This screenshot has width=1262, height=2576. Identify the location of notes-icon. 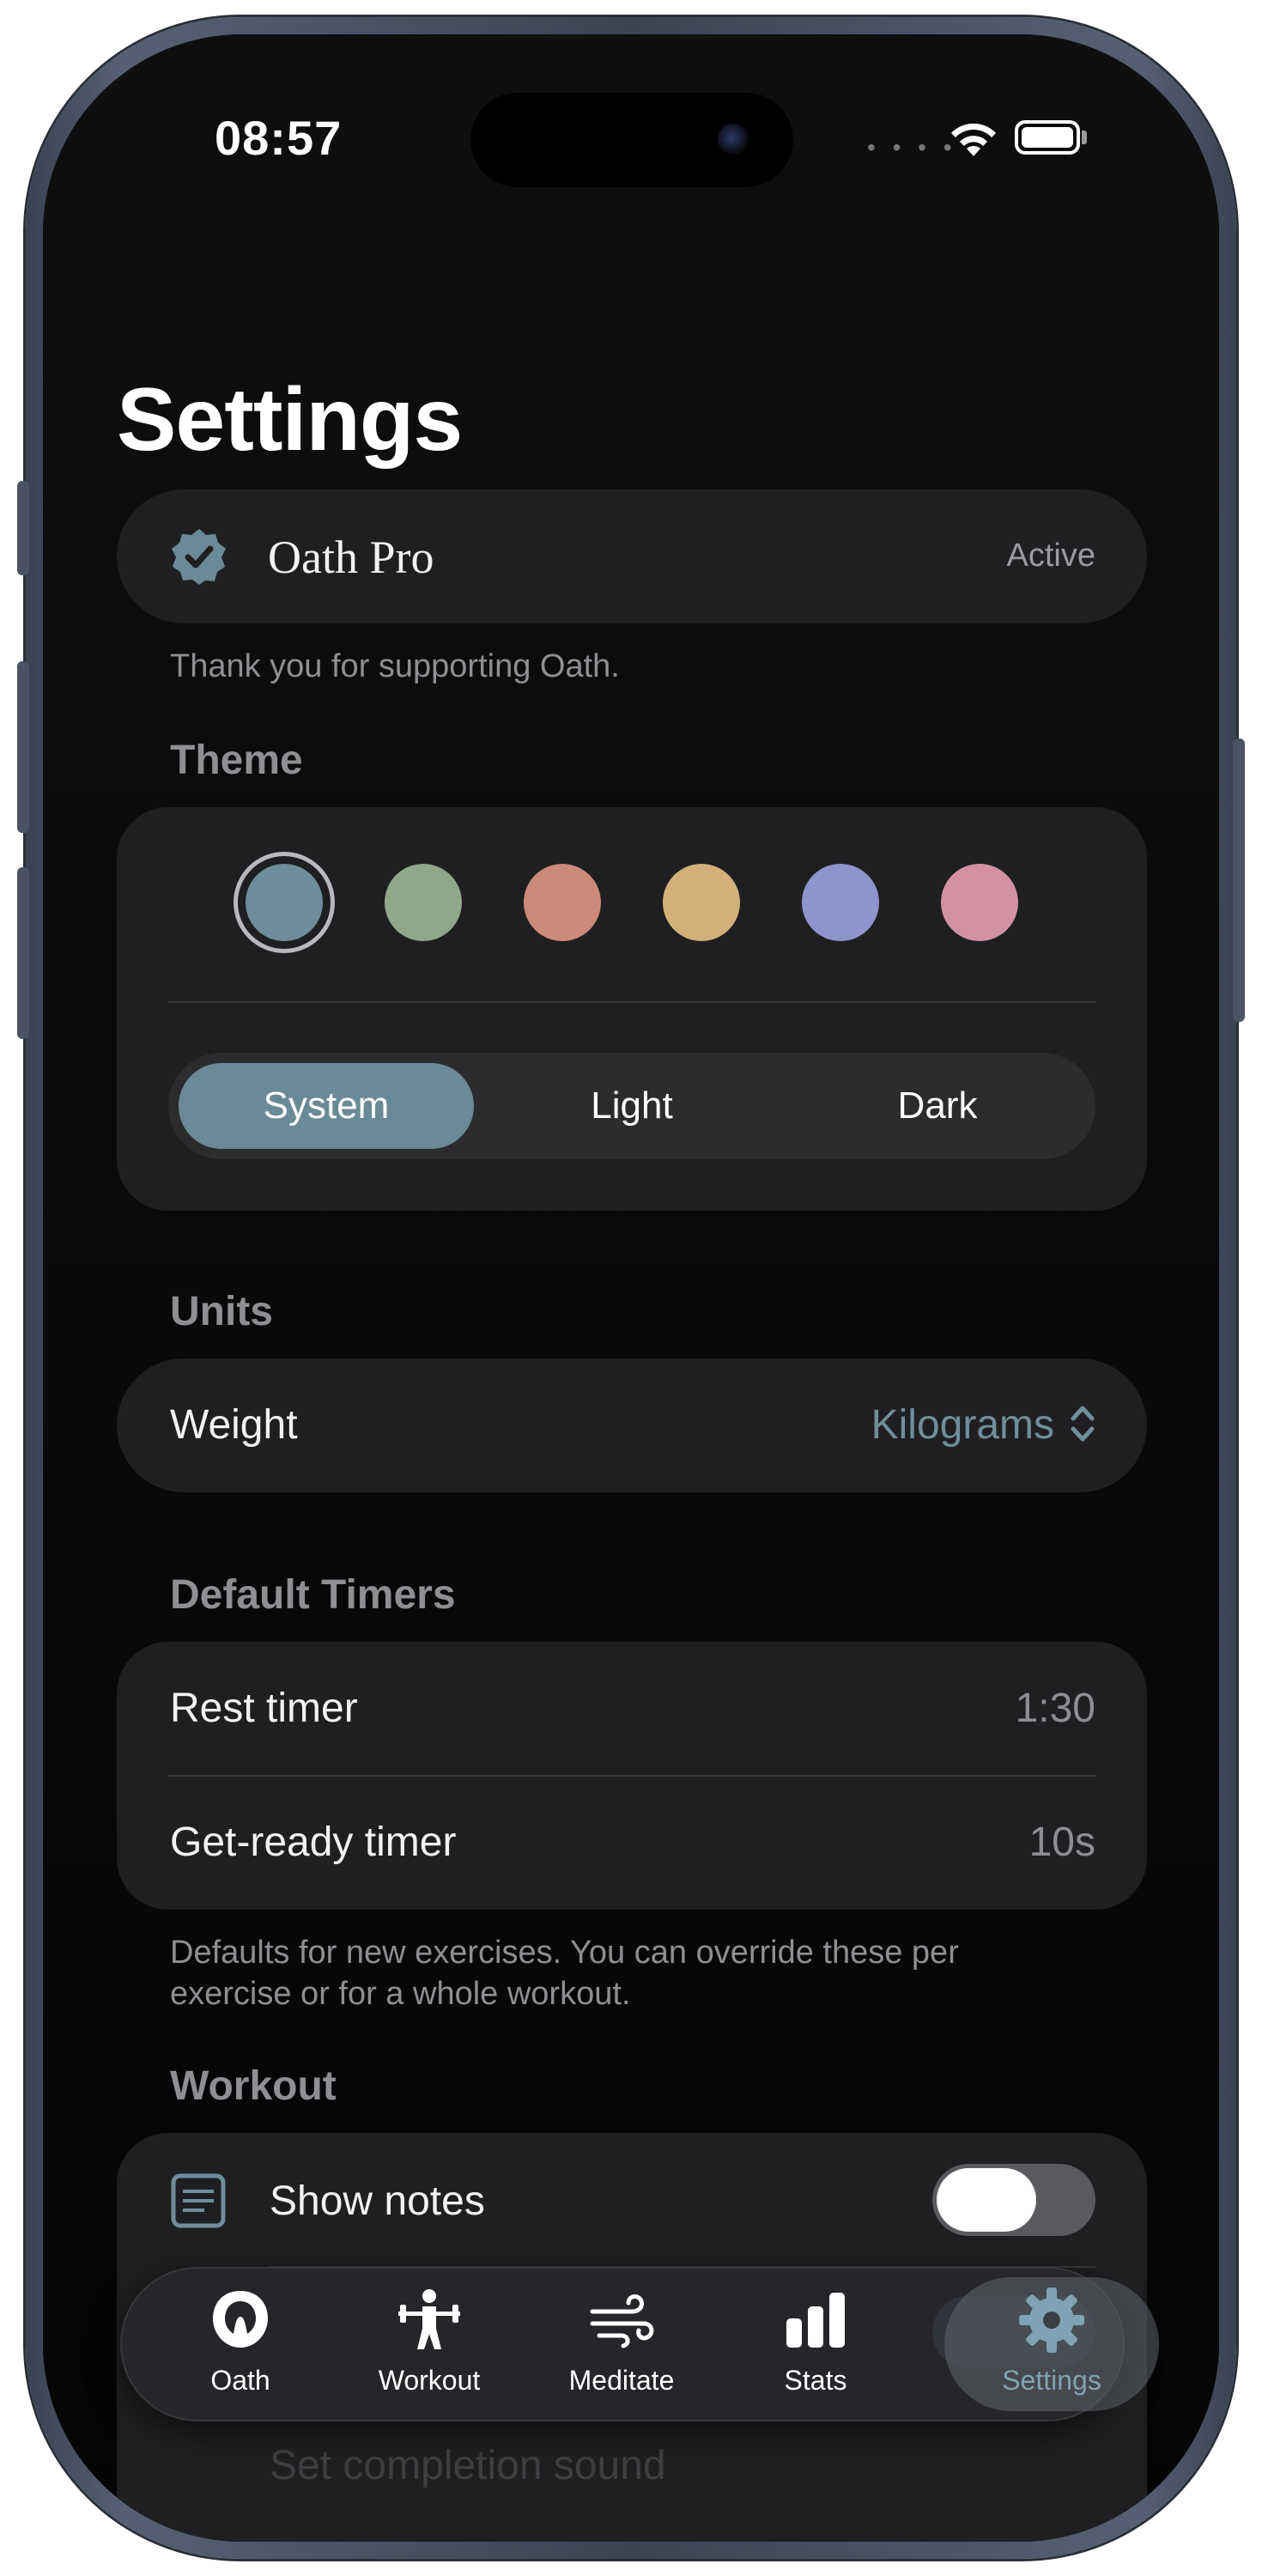
(199, 2200).